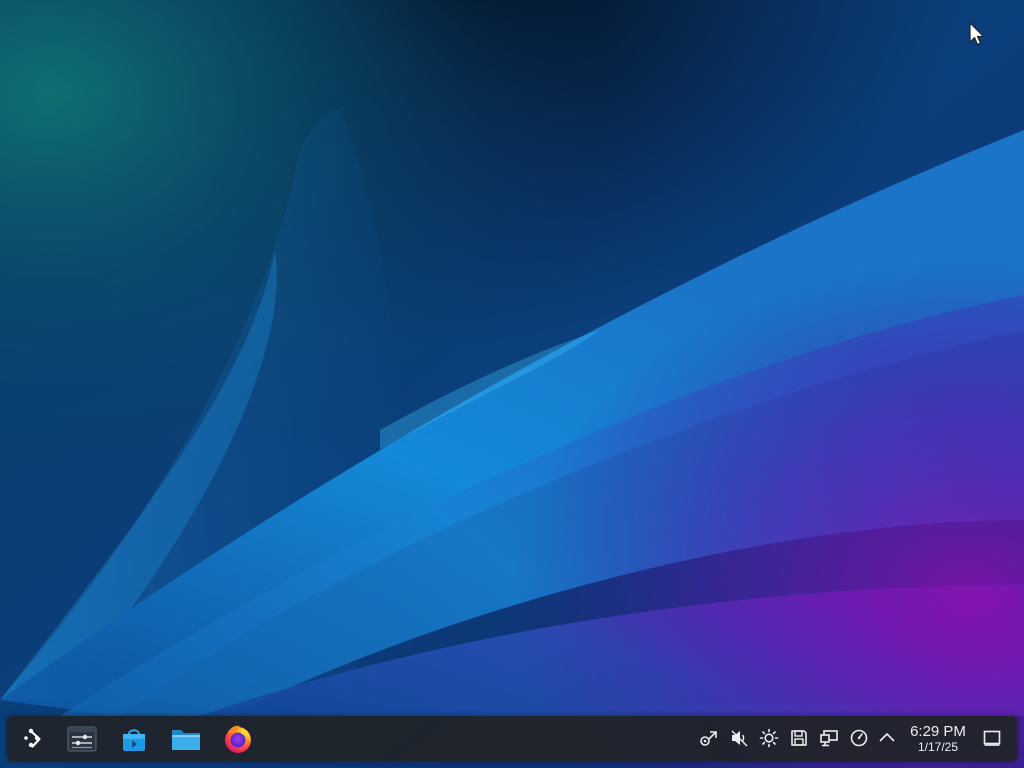 Image resolution: width=1024 pixels, height=768 pixels. What do you see at coordinates (938, 731) in the screenshot?
I see `clock-time: 6:29 PM` at bounding box center [938, 731].